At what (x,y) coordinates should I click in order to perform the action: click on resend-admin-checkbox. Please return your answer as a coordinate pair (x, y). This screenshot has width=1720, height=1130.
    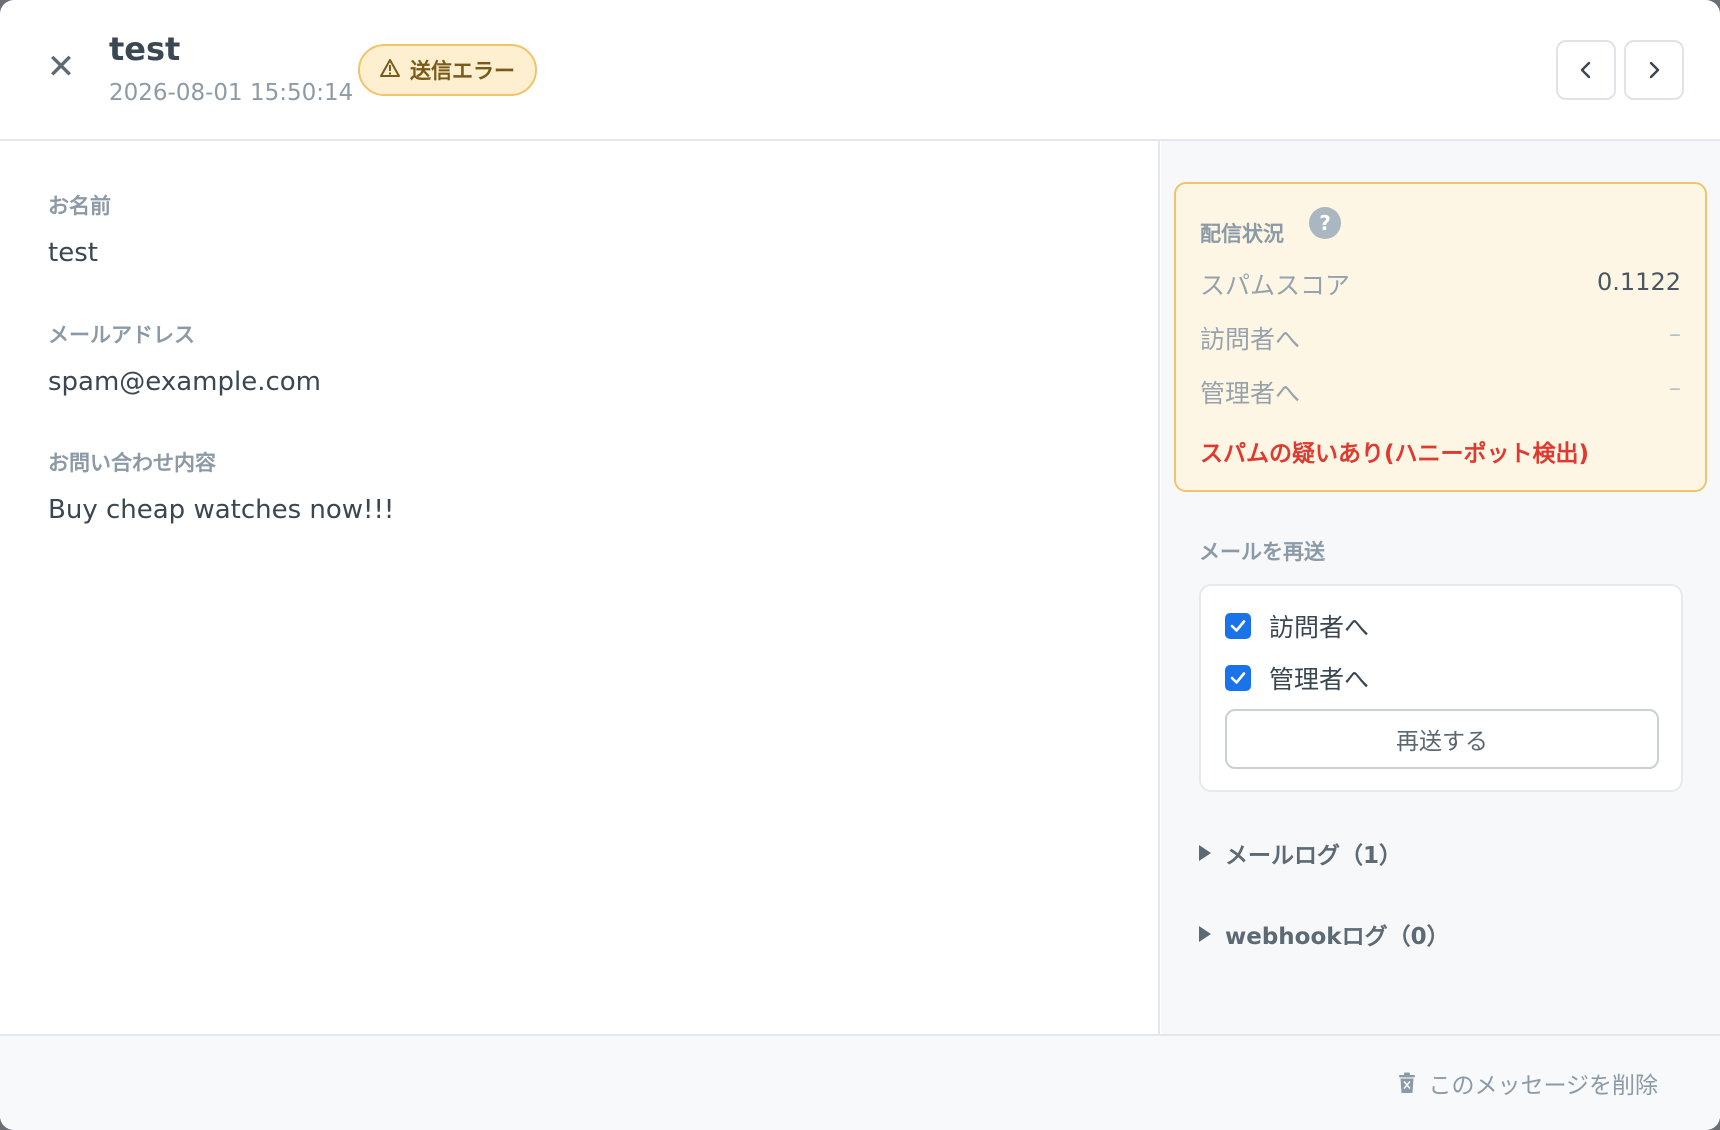
    Looking at the image, I should click on (1238, 678).